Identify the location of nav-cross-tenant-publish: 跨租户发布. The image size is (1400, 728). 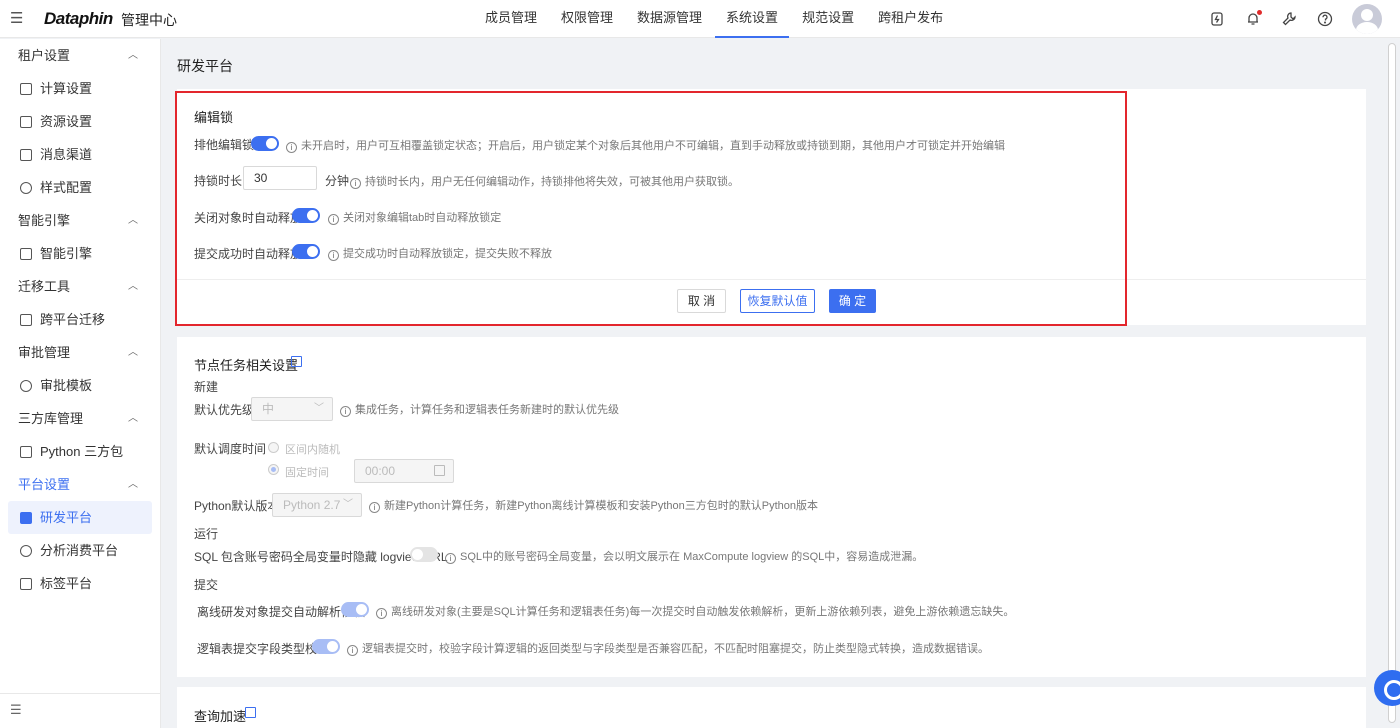
(910, 19).